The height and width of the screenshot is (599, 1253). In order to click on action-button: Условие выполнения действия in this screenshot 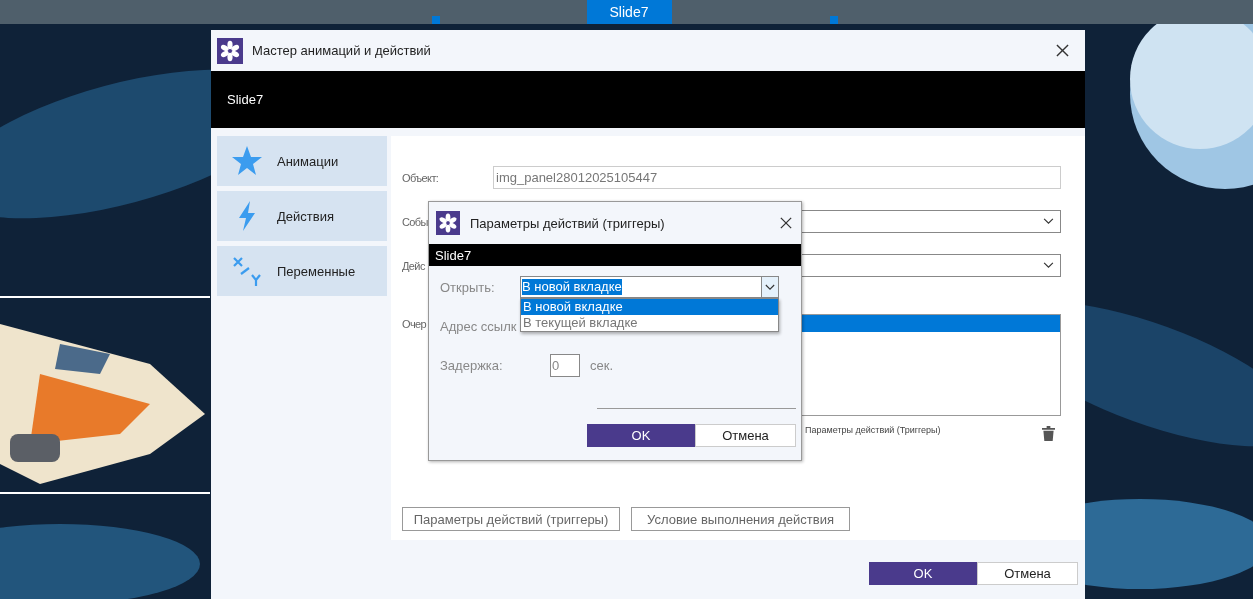, I will do `click(740, 519)`.